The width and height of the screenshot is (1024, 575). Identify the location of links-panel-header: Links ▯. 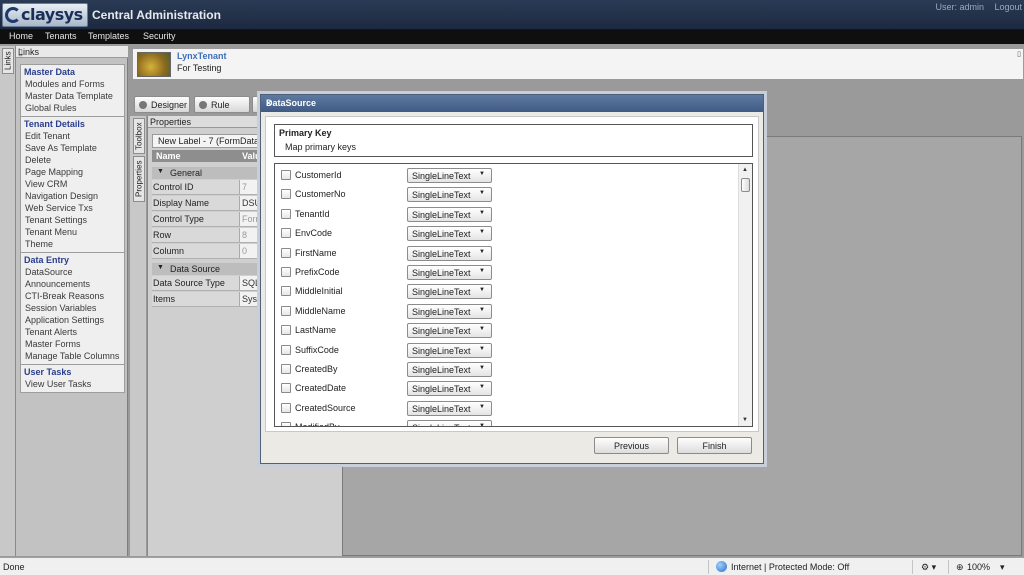
(72, 52).